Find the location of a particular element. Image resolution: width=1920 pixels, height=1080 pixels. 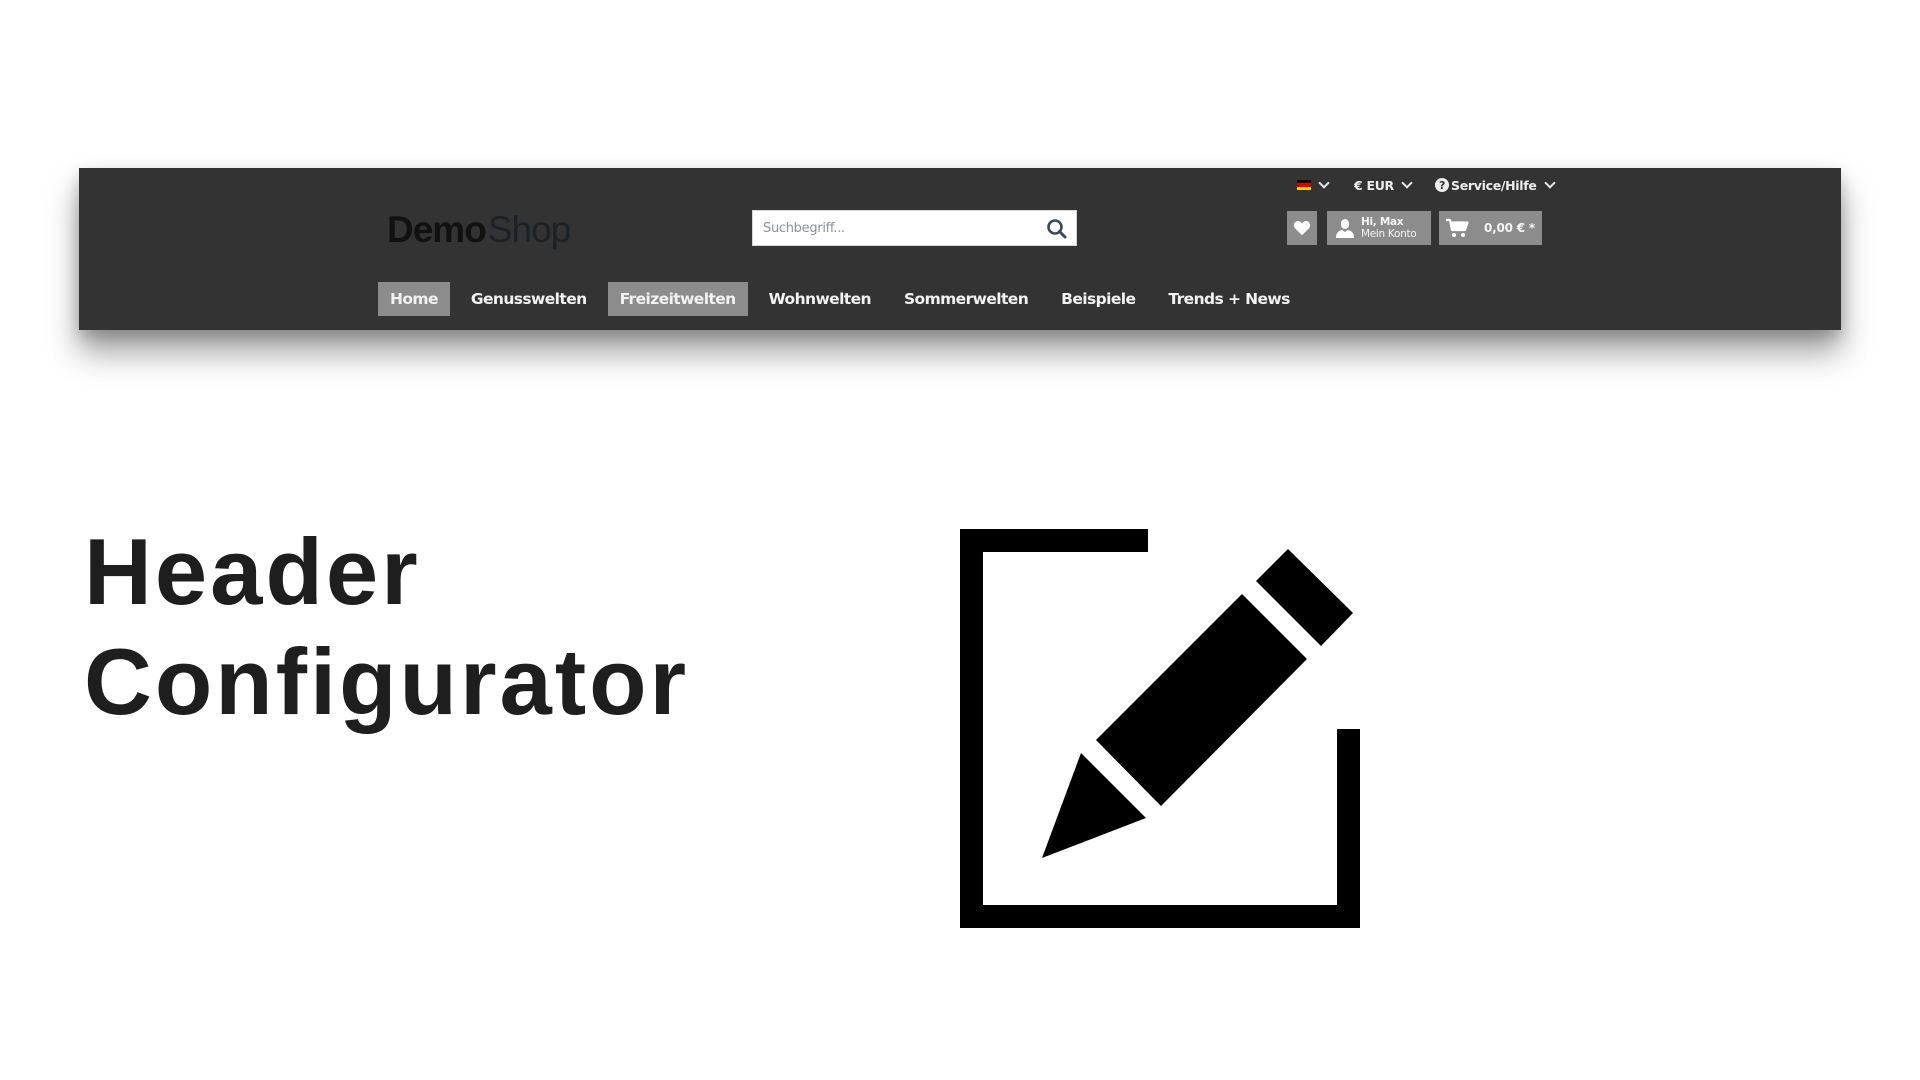

cart-icon is located at coordinates (1457, 227).